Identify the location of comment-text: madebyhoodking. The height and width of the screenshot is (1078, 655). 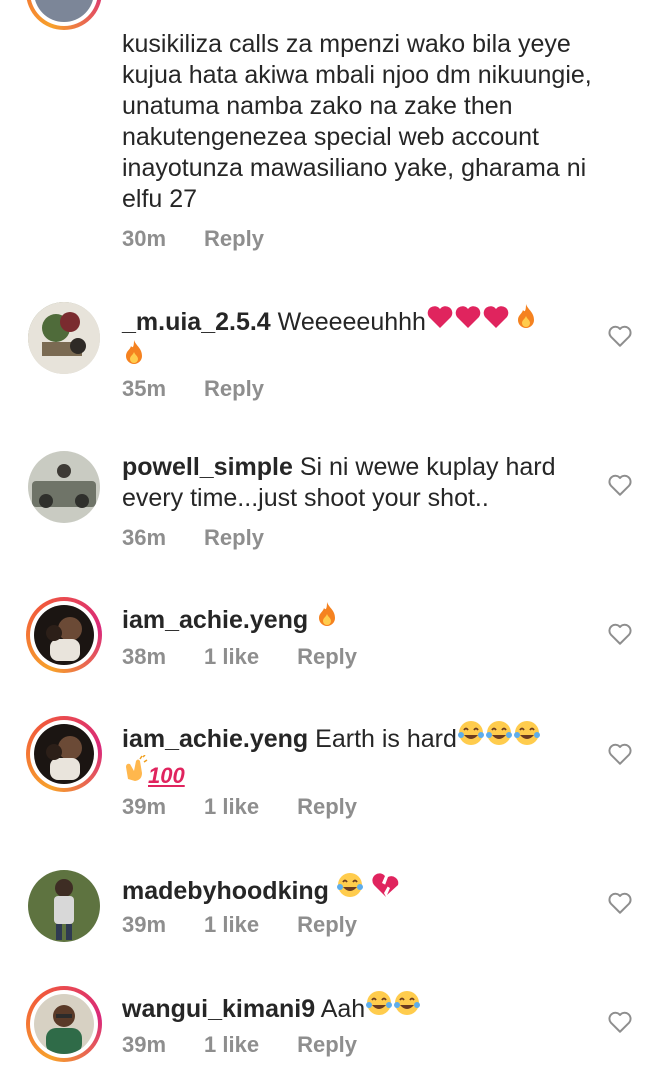
(357, 889).